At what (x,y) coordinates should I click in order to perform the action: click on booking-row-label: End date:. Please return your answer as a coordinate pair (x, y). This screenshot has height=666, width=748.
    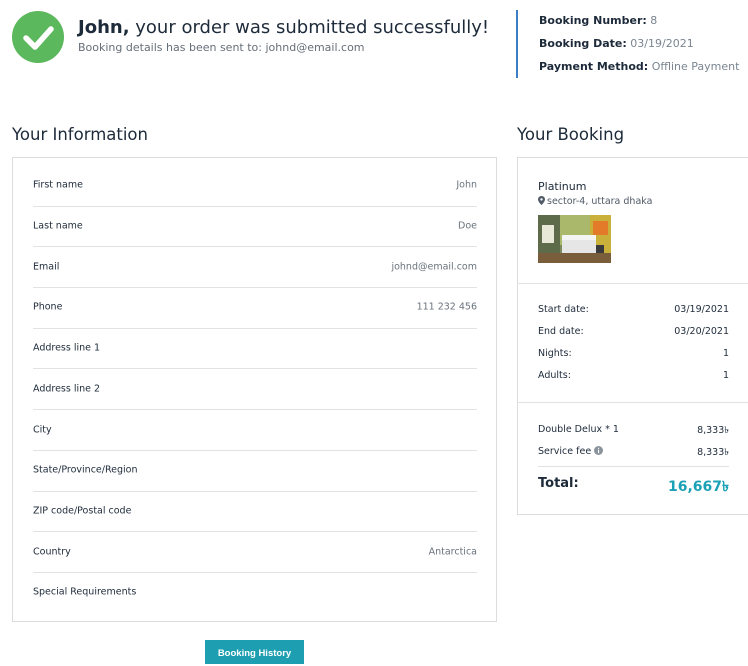
    Looking at the image, I should click on (561, 331).